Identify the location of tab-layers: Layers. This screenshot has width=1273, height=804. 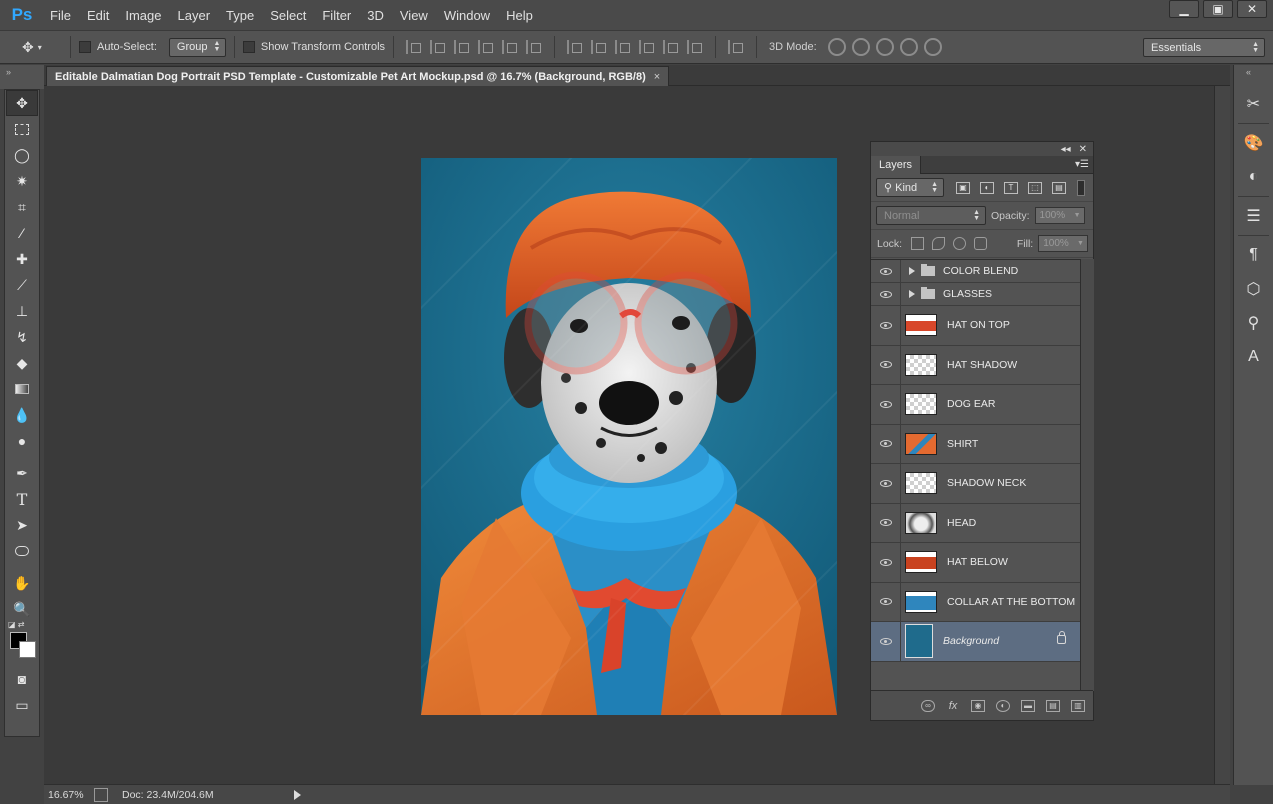
(896, 165).